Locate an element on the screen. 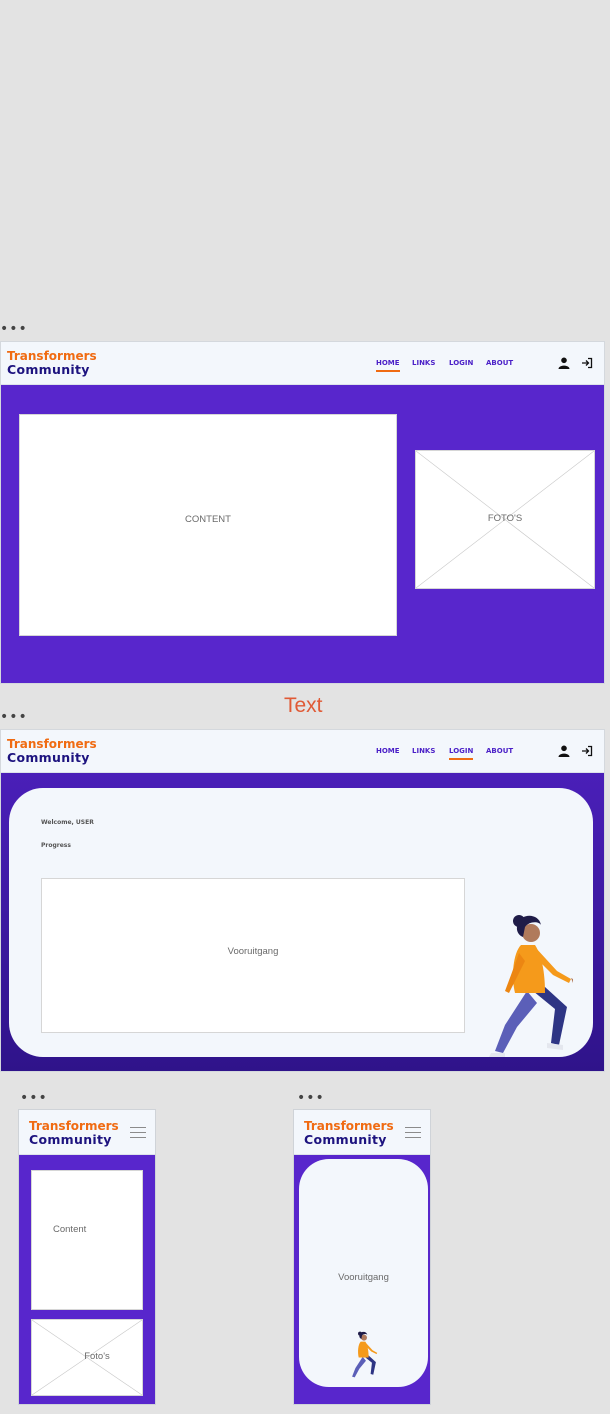 The image size is (610, 1414). mobile-home-frame: Transformers Community Content Foto's is located at coordinates (87, 1257).